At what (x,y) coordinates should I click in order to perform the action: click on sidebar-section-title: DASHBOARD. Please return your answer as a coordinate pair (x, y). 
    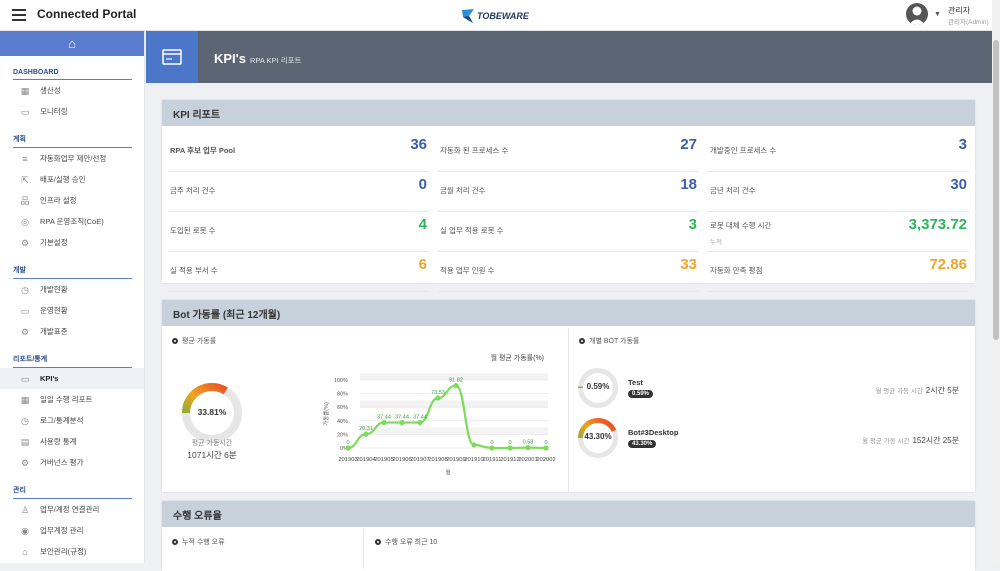
    Looking at the image, I should click on (72, 68).